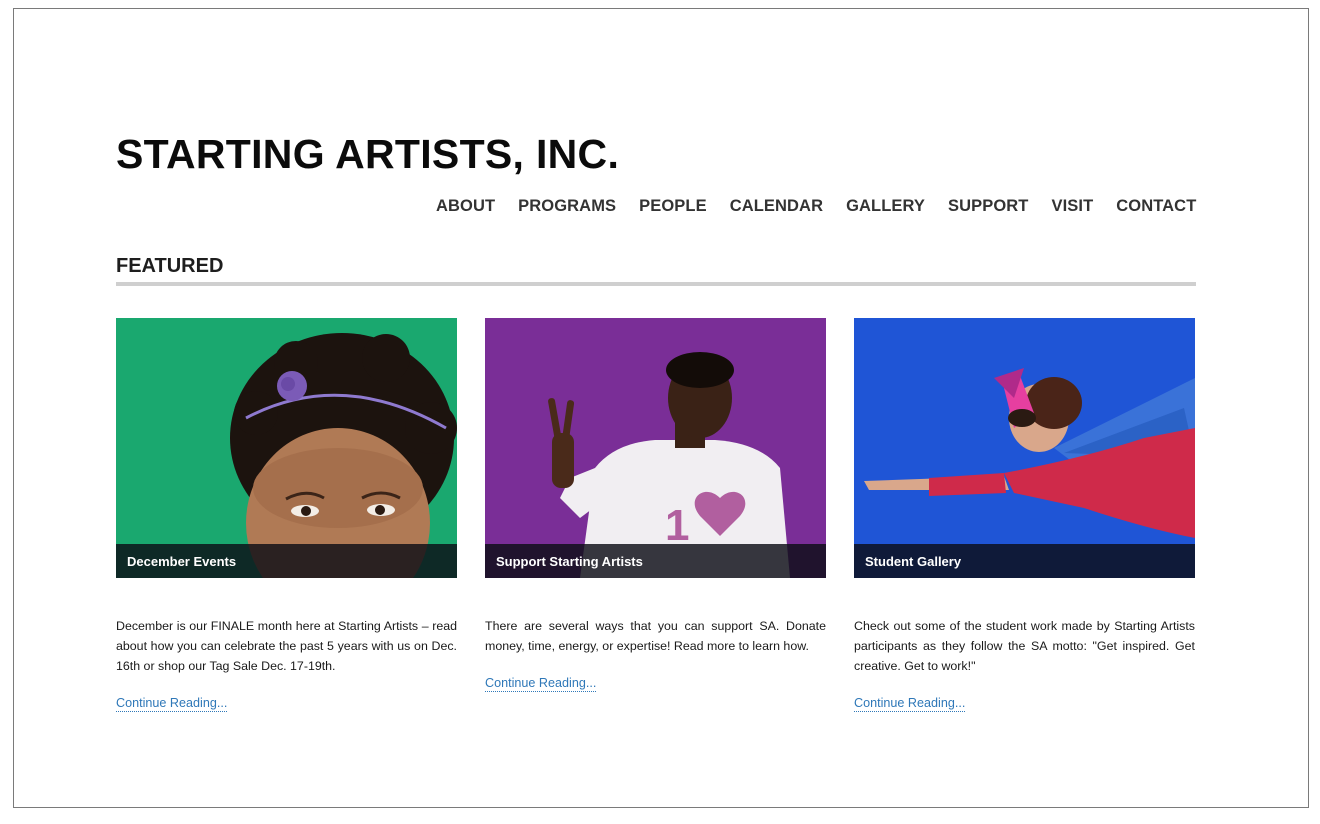 The image size is (1320, 824). I want to click on nav-gallery: GALLERY, so click(885, 206).